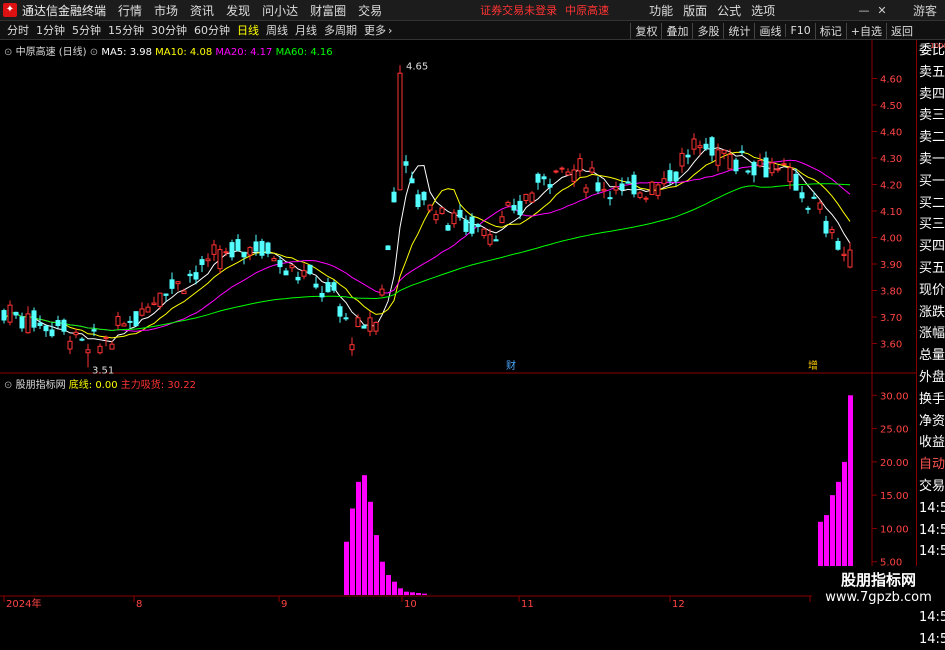 This screenshot has width=945, height=650. What do you see at coordinates (64, 10) in the screenshot?
I see `app-title: 通达信金融终端` at bounding box center [64, 10].